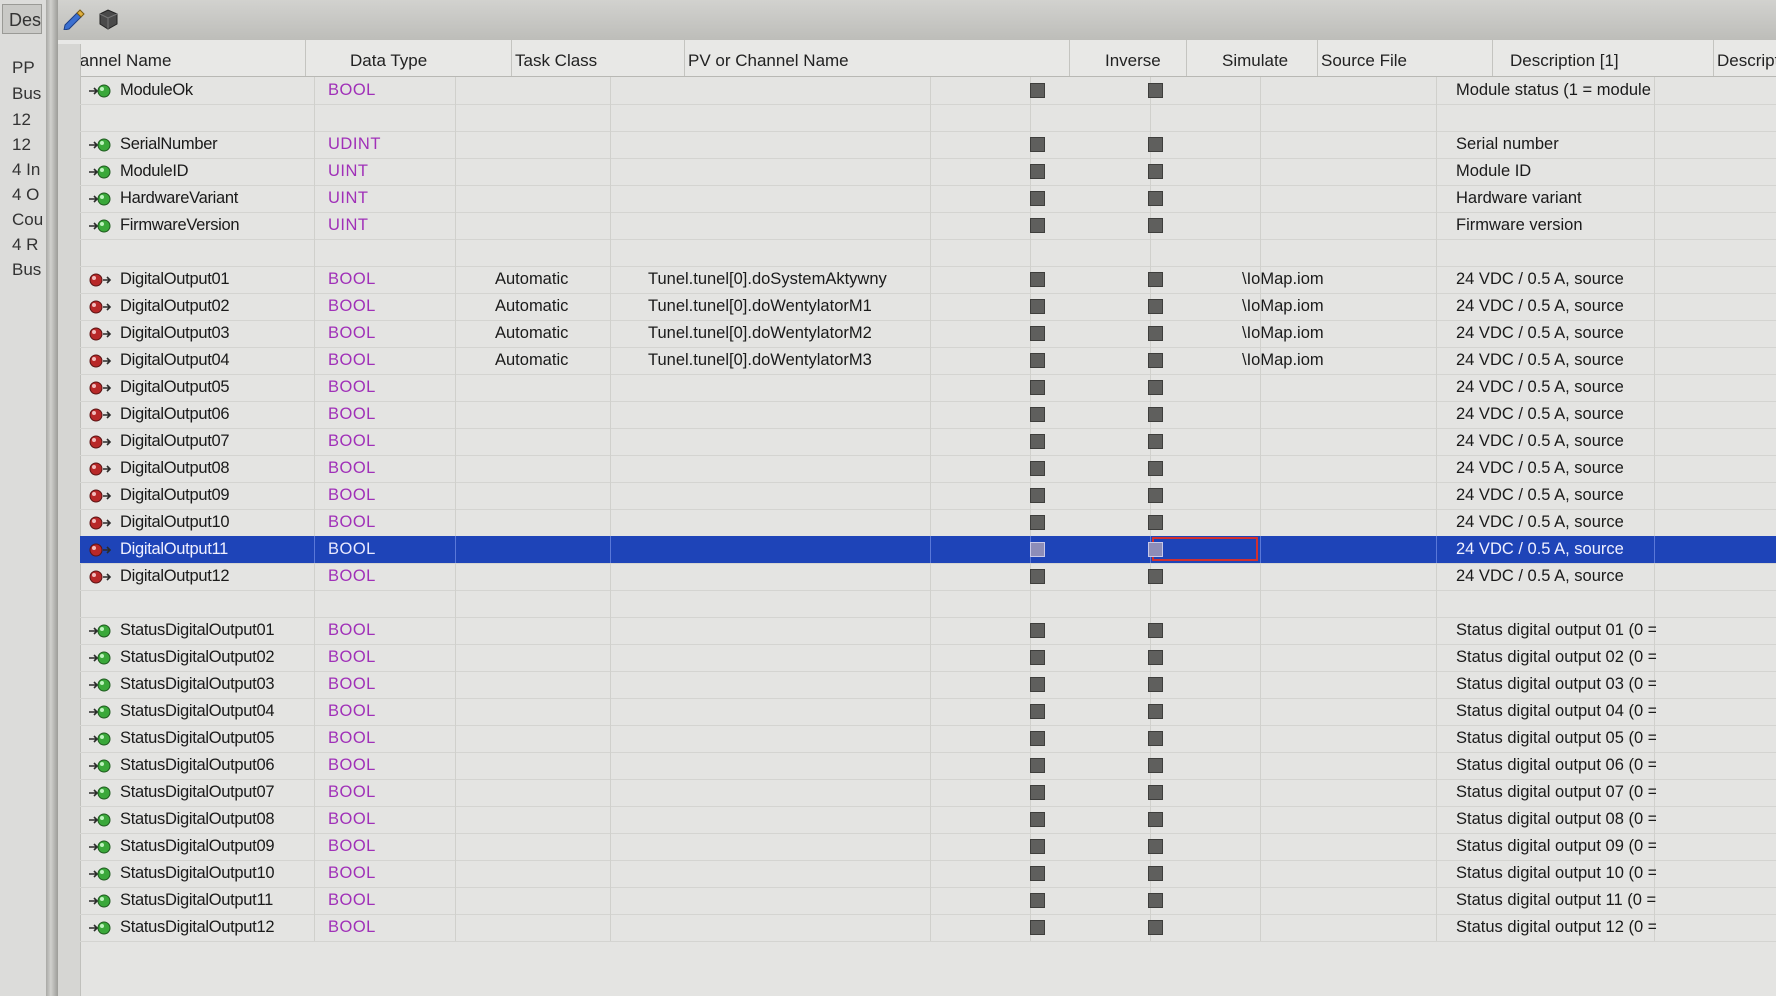 This screenshot has width=1776, height=996. What do you see at coordinates (215, 684) in the screenshot?
I see `channel-name-cell: StatusDigitalOutput03` at bounding box center [215, 684].